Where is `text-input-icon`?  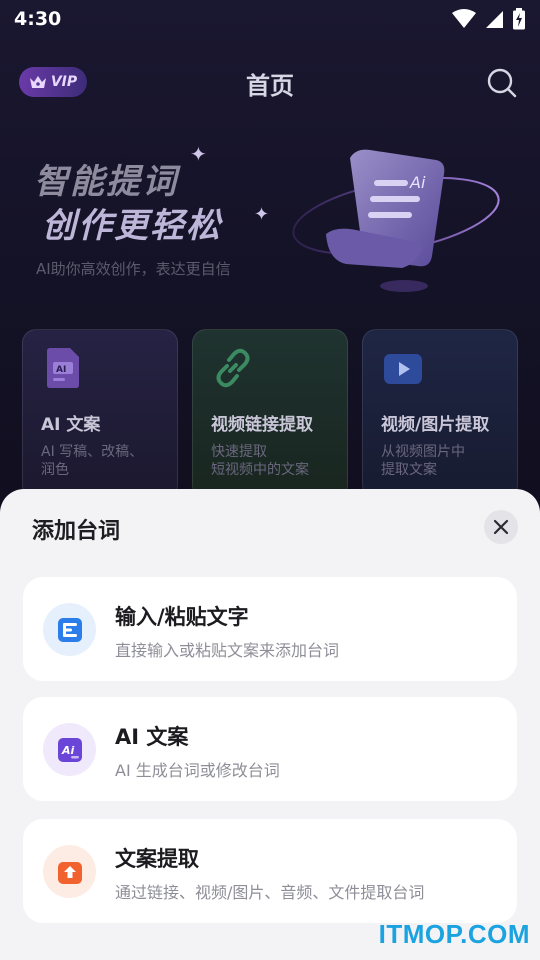
text-input-icon is located at coordinates (69, 629).